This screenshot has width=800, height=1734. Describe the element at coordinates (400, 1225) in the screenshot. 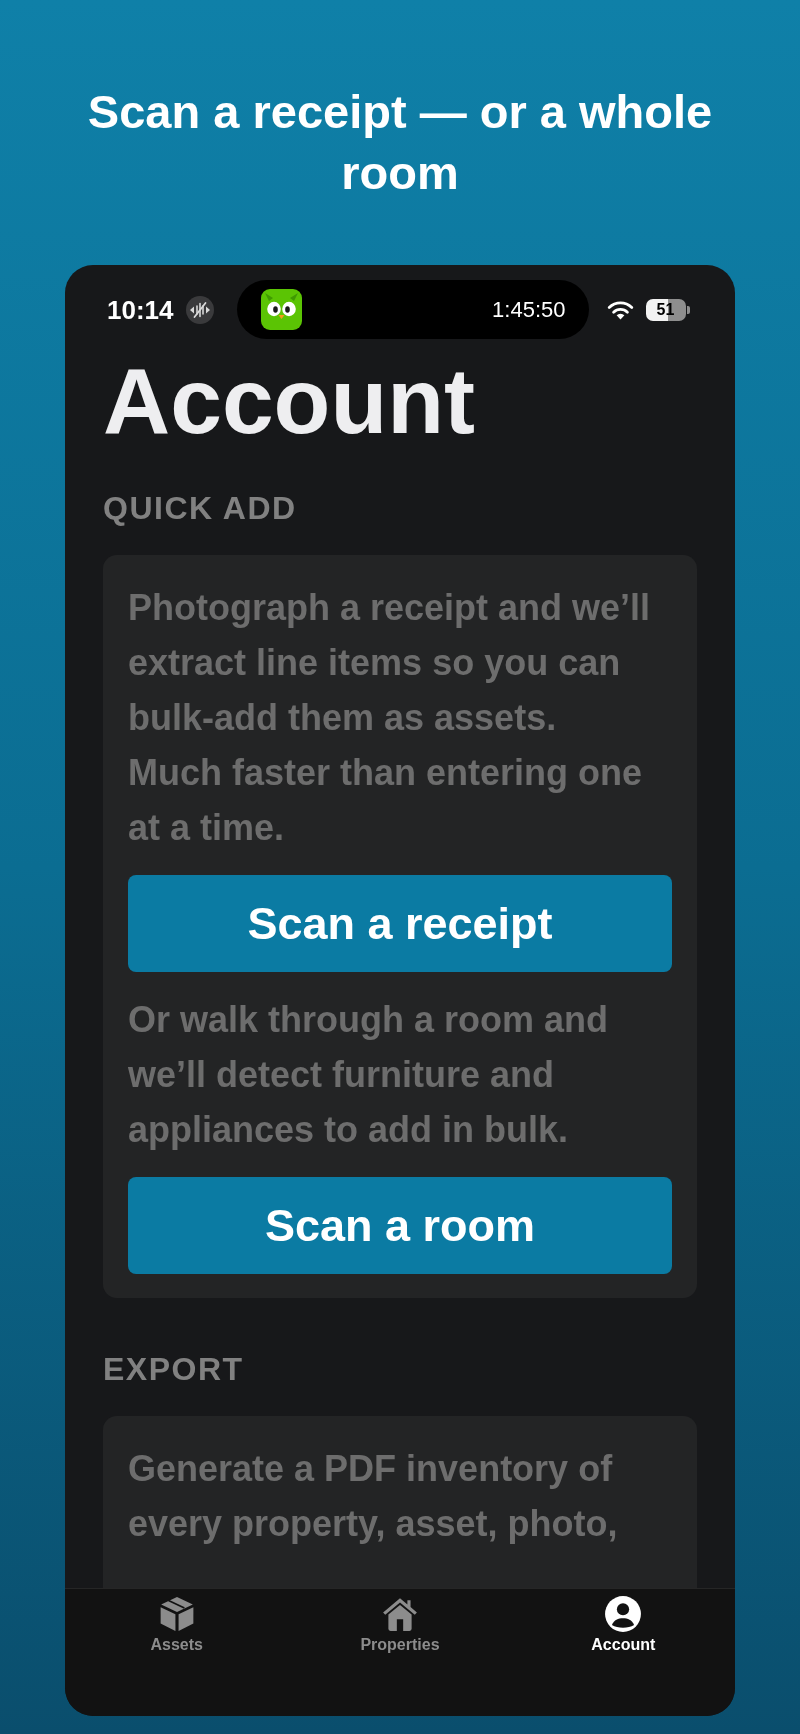

I see `primary-button: Scan a room` at that location.